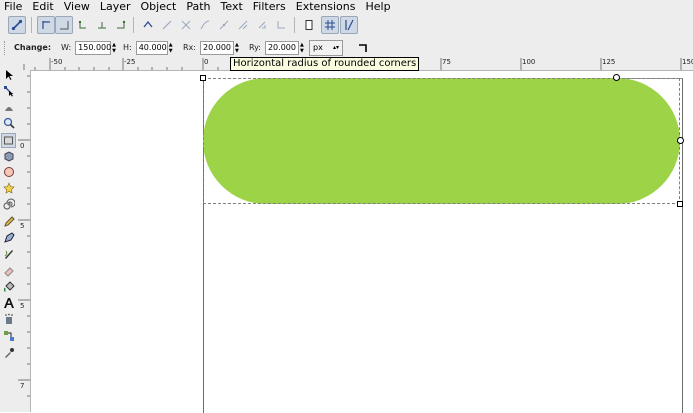 The height and width of the screenshot is (413, 693). I want to click on ruler-label: 75, so click(446, 62).